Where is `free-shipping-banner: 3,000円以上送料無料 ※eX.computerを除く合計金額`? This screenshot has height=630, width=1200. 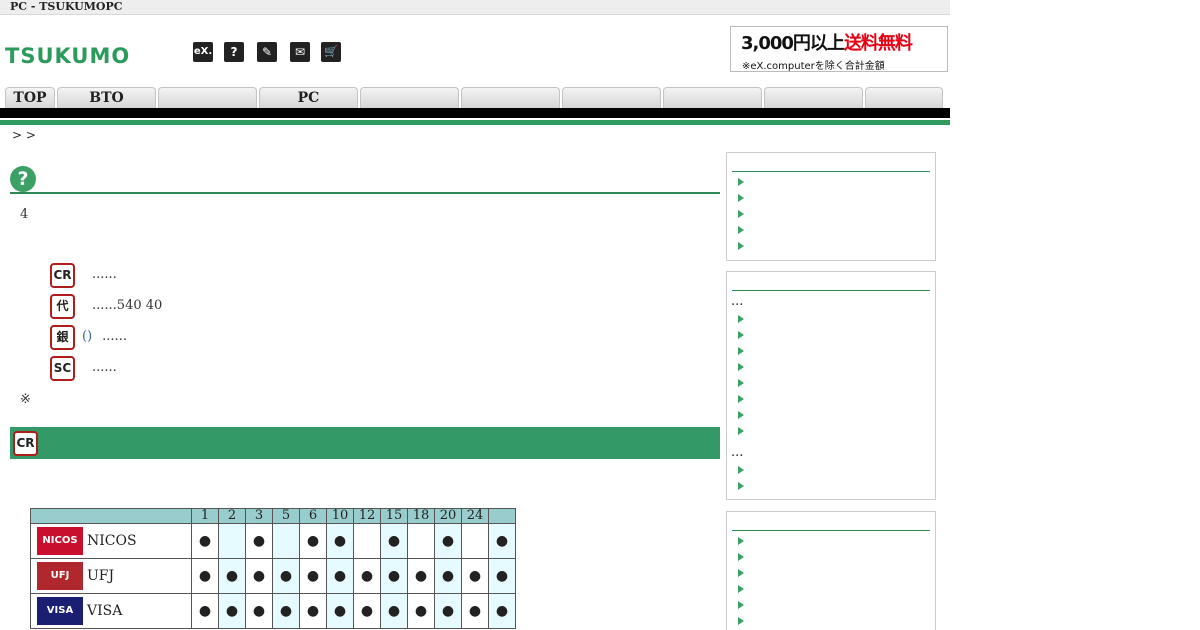 free-shipping-banner: 3,000円以上送料無料 ※eX.computerを除く合計金額 is located at coordinates (839, 49).